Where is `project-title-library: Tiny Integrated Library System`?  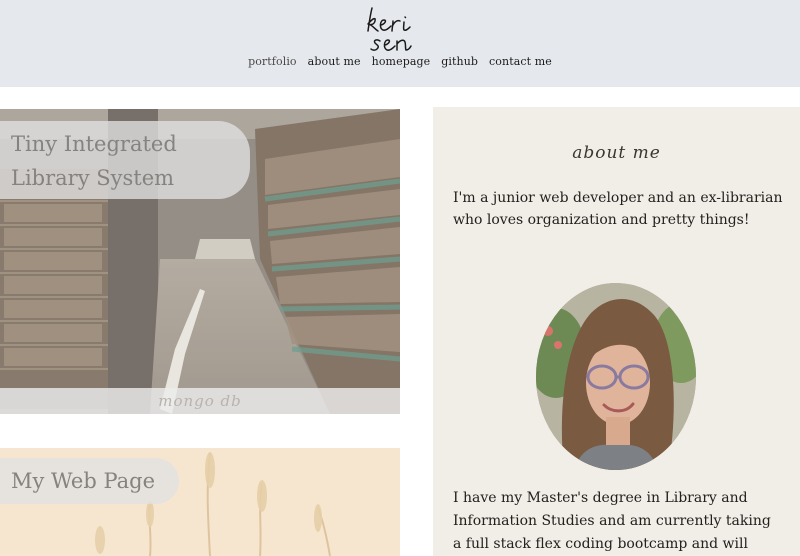
project-title-library: Tiny Integrated Library System is located at coordinates (125, 160).